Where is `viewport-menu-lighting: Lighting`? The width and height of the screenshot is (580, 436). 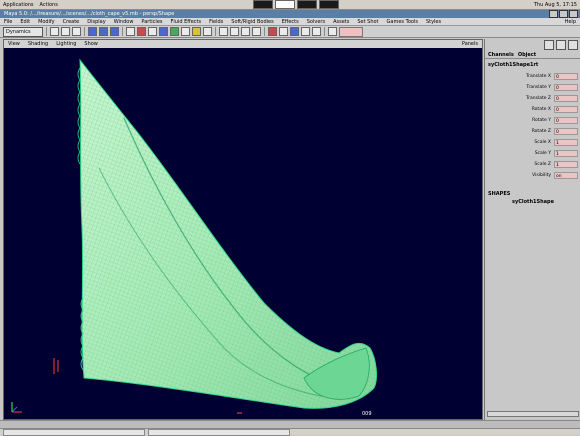
viewport-menu-lighting: Lighting is located at coordinates (66, 44).